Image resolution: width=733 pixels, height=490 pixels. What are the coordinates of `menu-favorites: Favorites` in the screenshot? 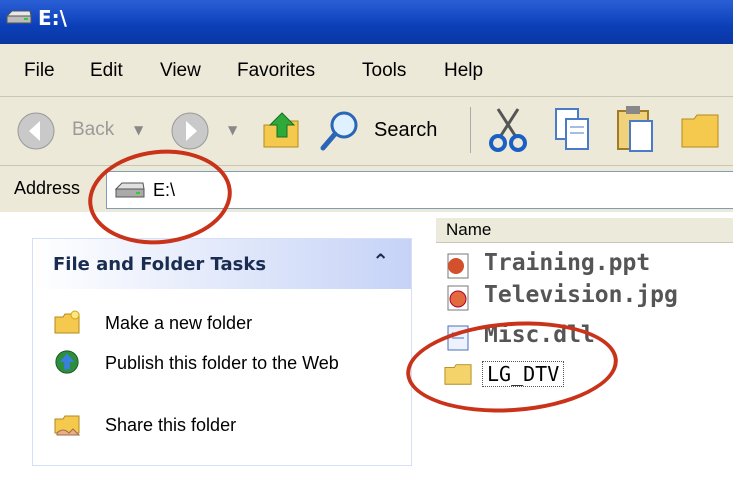 It's located at (276, 71).